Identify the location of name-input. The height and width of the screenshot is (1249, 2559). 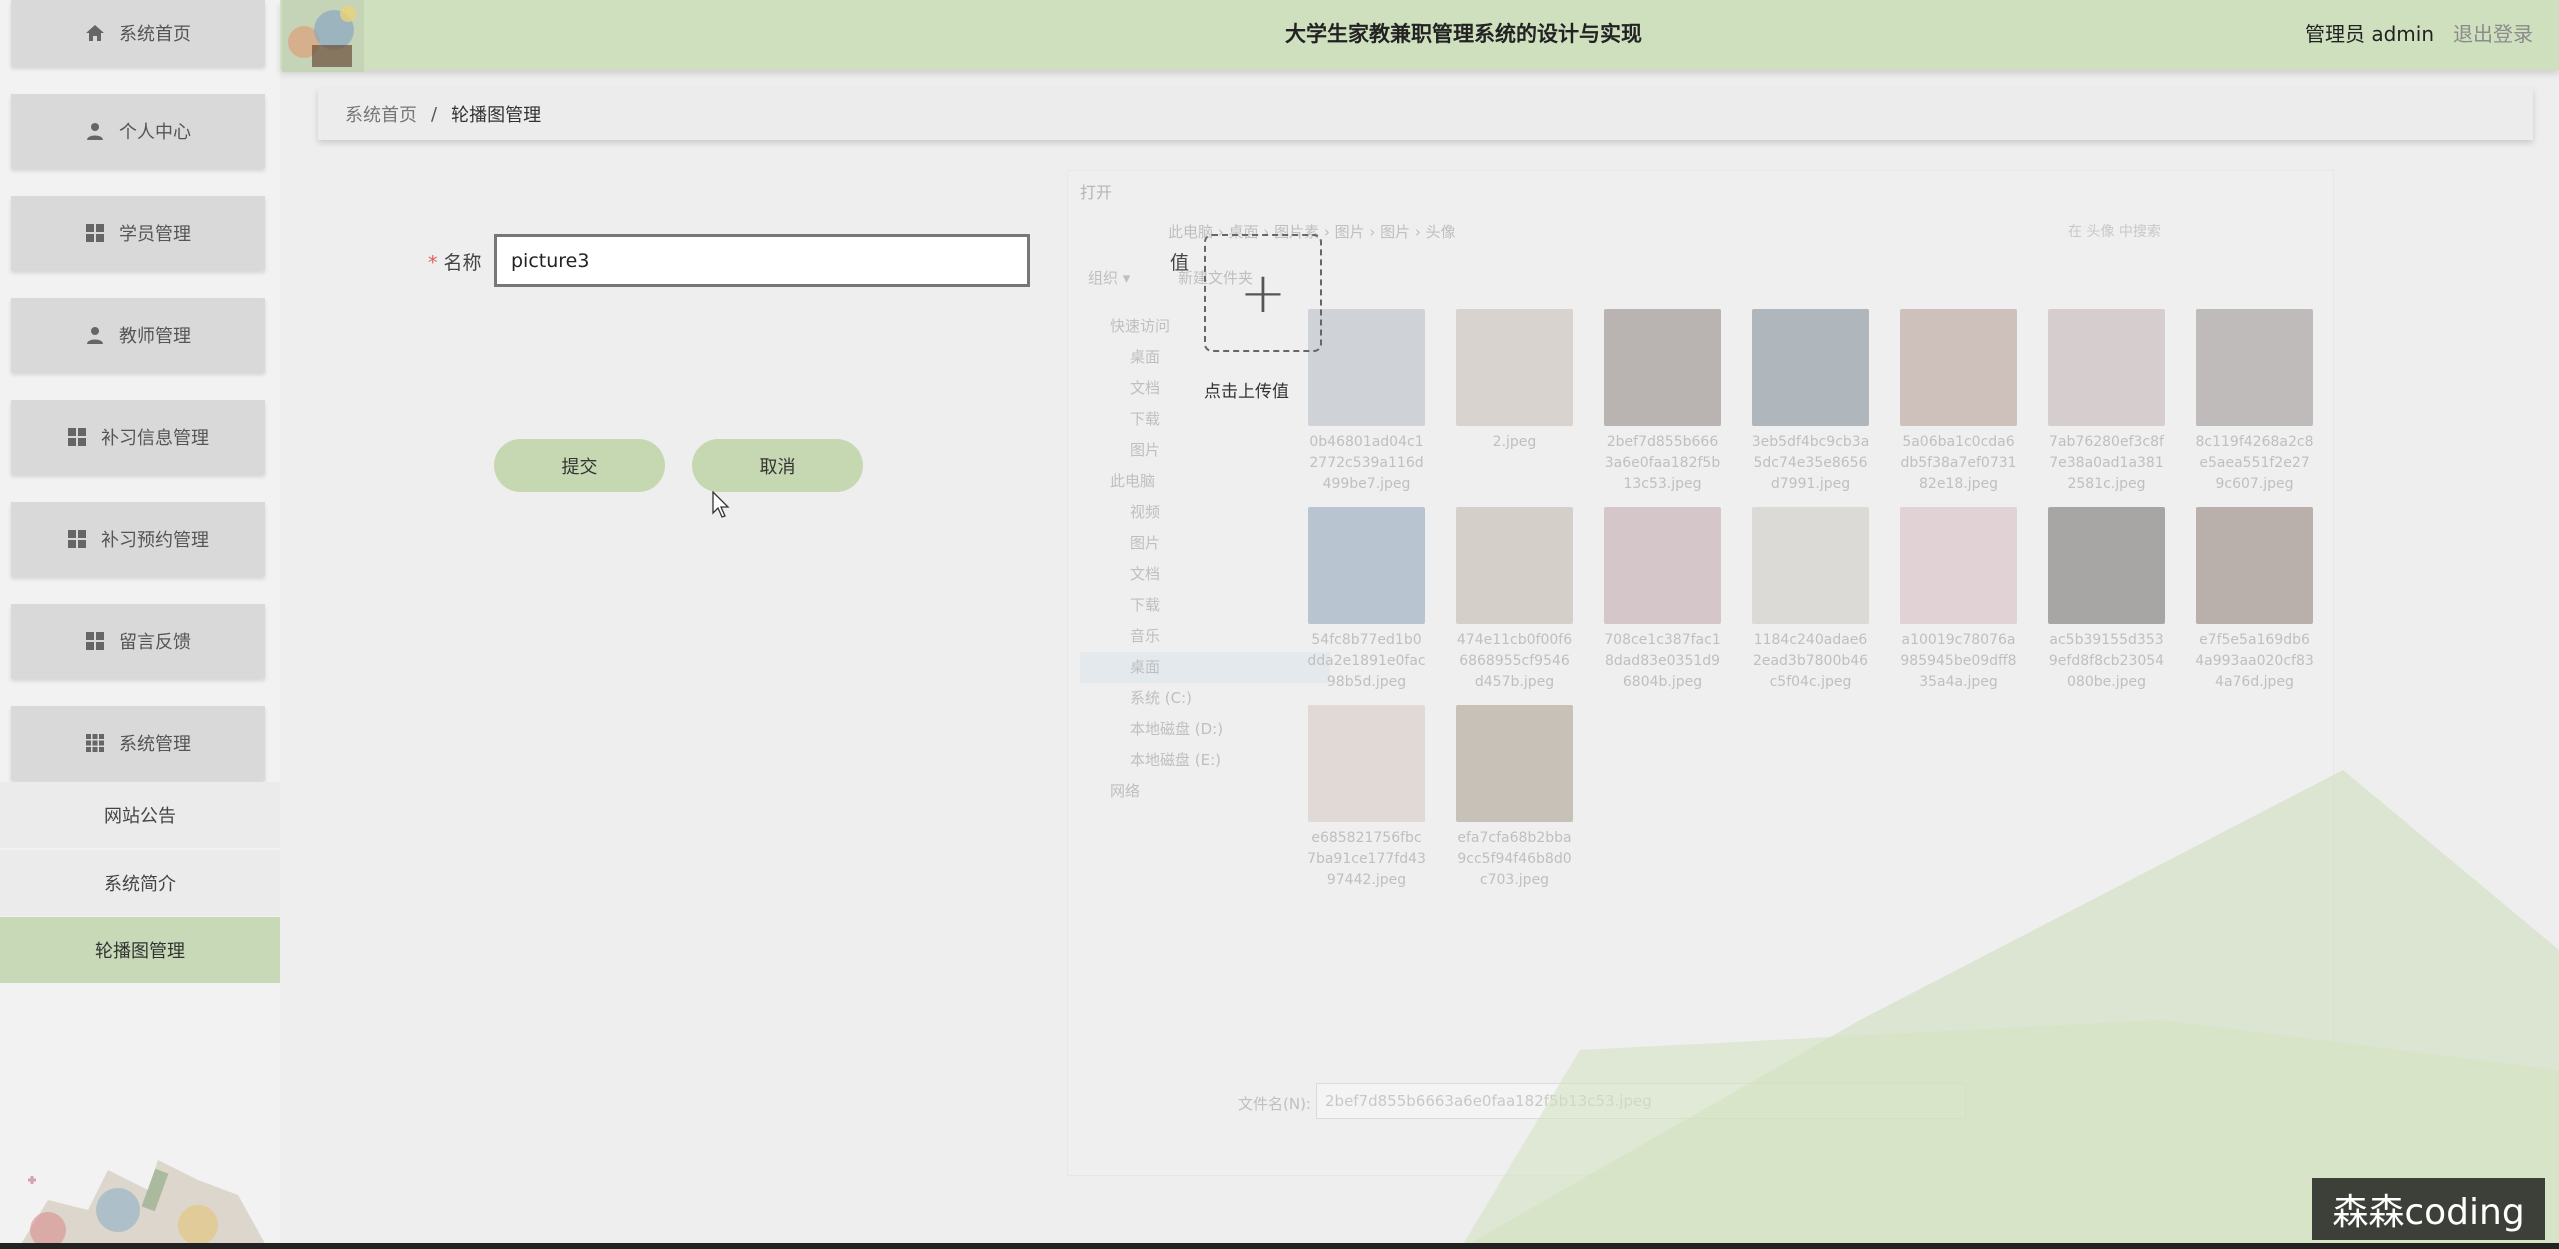
(762, 260).